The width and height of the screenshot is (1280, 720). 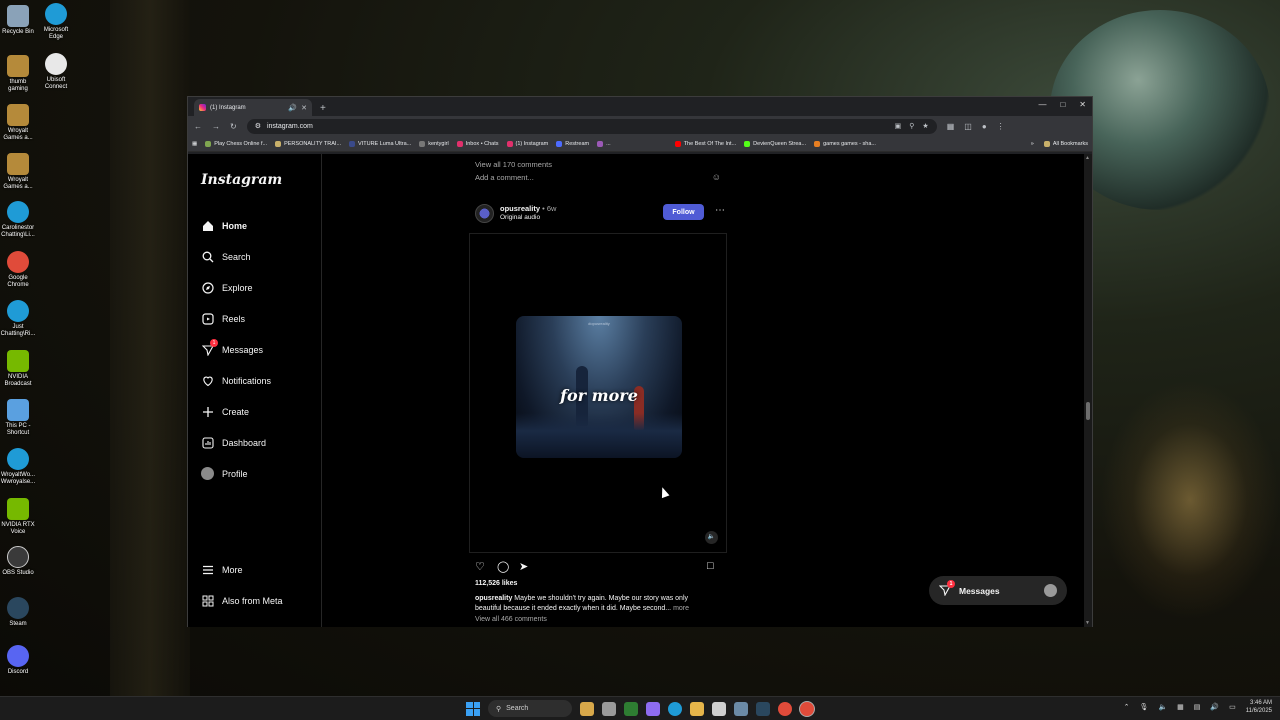 I want to click on comment-icon: ◯, so click(x=503, y=566).